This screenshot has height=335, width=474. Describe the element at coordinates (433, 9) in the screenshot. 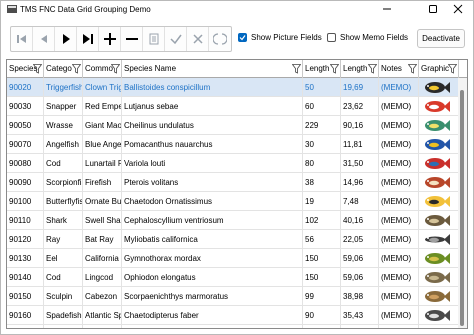

I see `maximize-button` at that location.